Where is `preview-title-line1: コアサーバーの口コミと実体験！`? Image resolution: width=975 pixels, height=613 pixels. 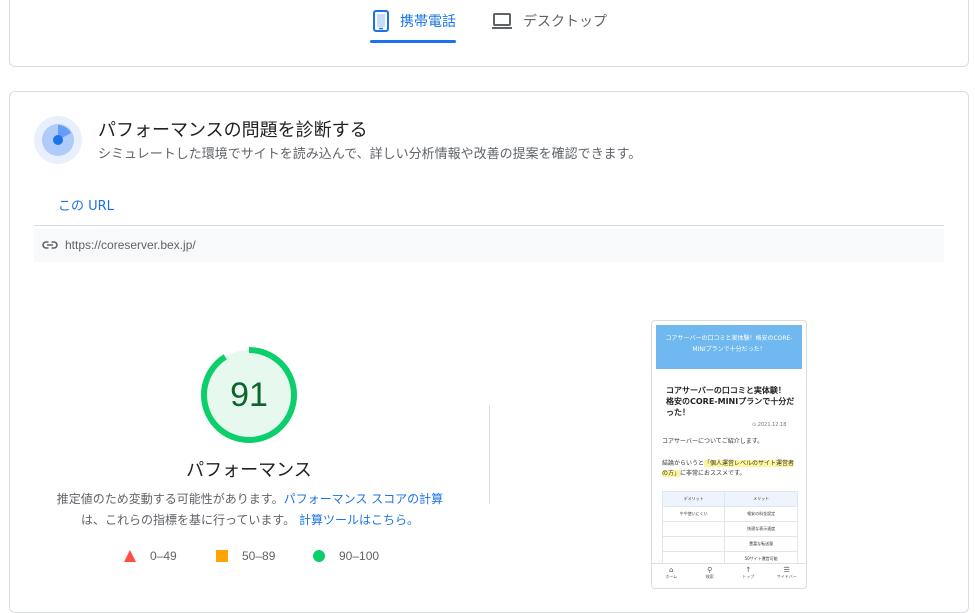 preview-title-line1: コアサーバーの口コミと実体験！ is located at coordinates (726, 390).